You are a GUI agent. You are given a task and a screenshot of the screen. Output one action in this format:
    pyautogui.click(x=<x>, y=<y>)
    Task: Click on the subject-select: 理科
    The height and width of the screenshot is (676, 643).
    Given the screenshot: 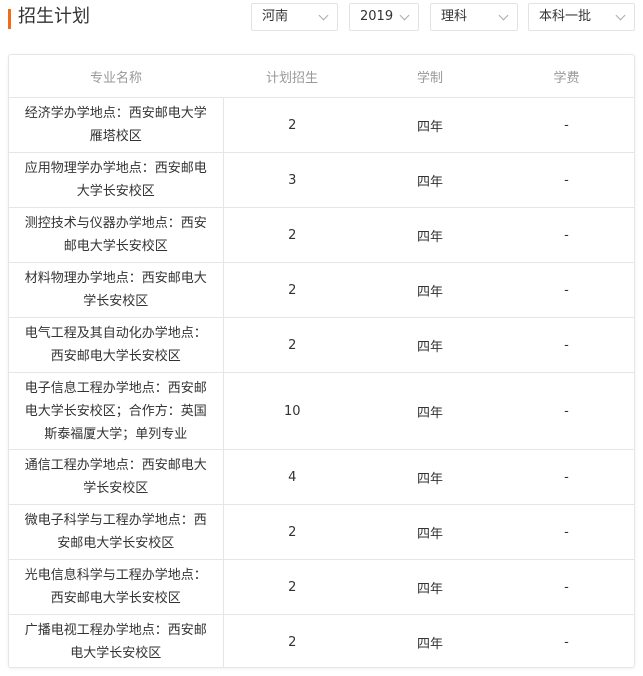 What is the action you would take?
    pyautogui.click(x=474, y=17)
    